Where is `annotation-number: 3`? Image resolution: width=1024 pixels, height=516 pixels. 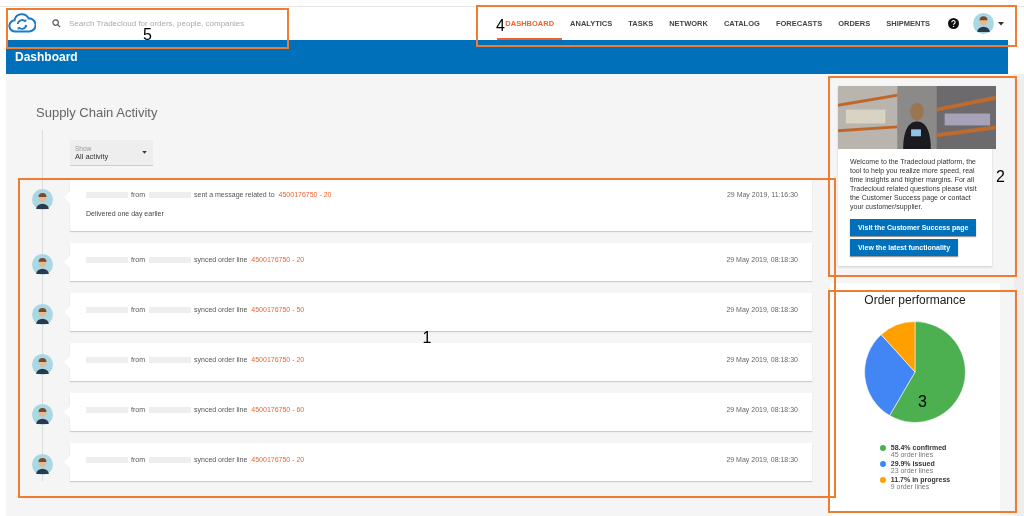 annotation-number: 3 is located at coordinates (922, 401).